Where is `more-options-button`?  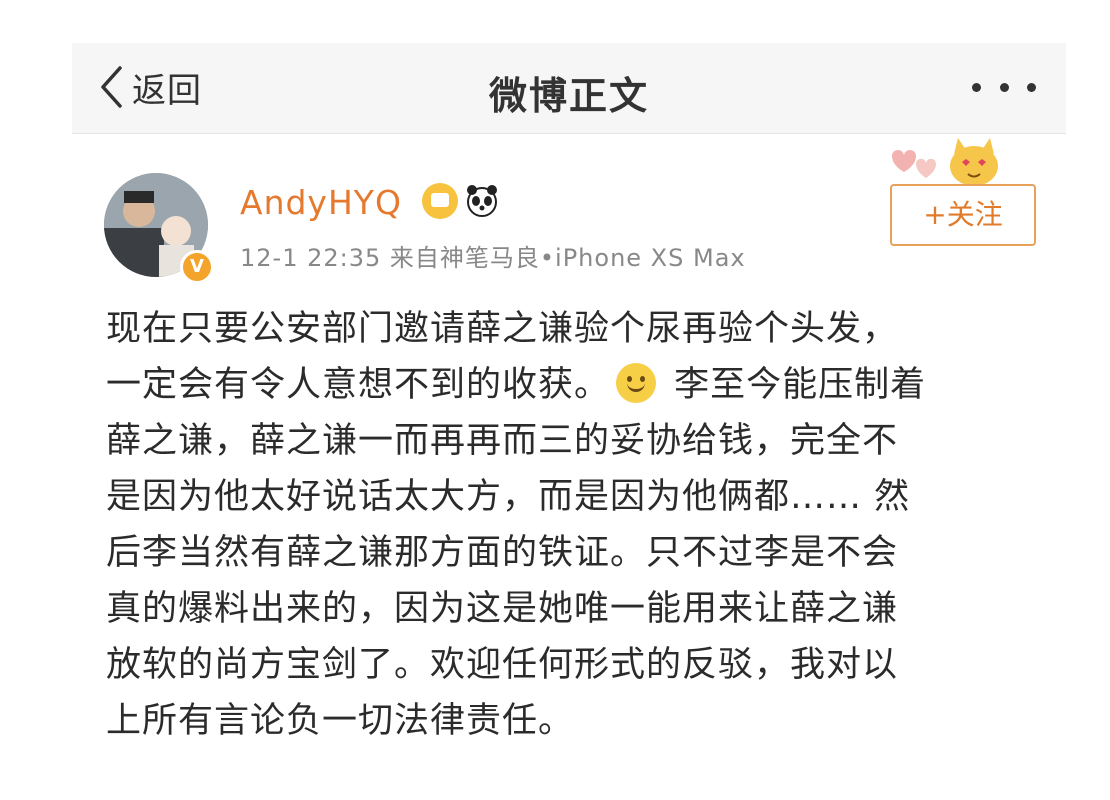
more-options-button is located at coordinates (1004, 87).